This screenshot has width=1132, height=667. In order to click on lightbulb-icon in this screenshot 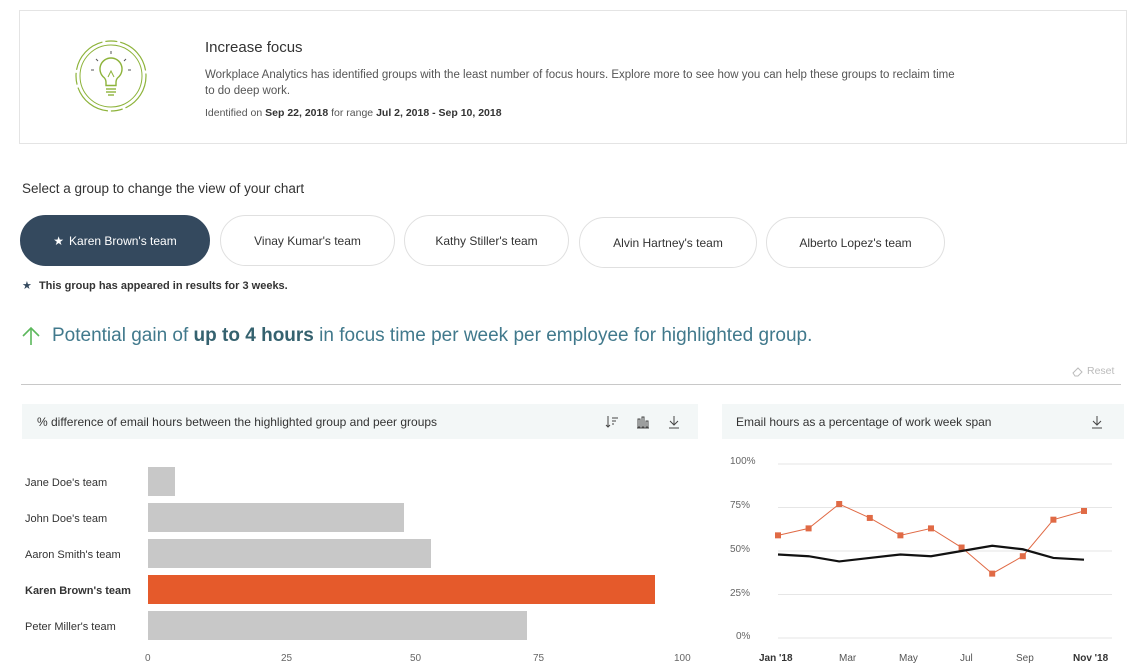, I will do `click(111, 76)`.